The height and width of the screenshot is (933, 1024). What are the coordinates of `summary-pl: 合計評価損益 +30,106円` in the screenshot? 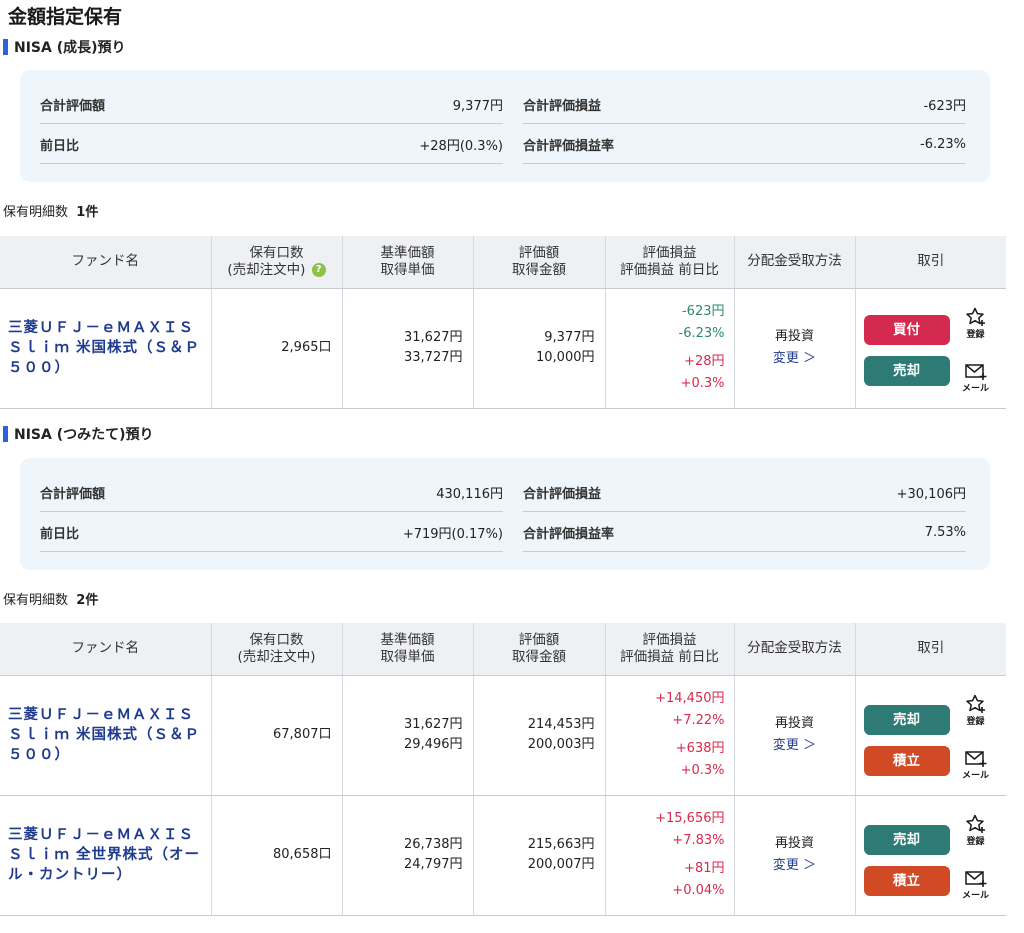 It's located at (744, 493).